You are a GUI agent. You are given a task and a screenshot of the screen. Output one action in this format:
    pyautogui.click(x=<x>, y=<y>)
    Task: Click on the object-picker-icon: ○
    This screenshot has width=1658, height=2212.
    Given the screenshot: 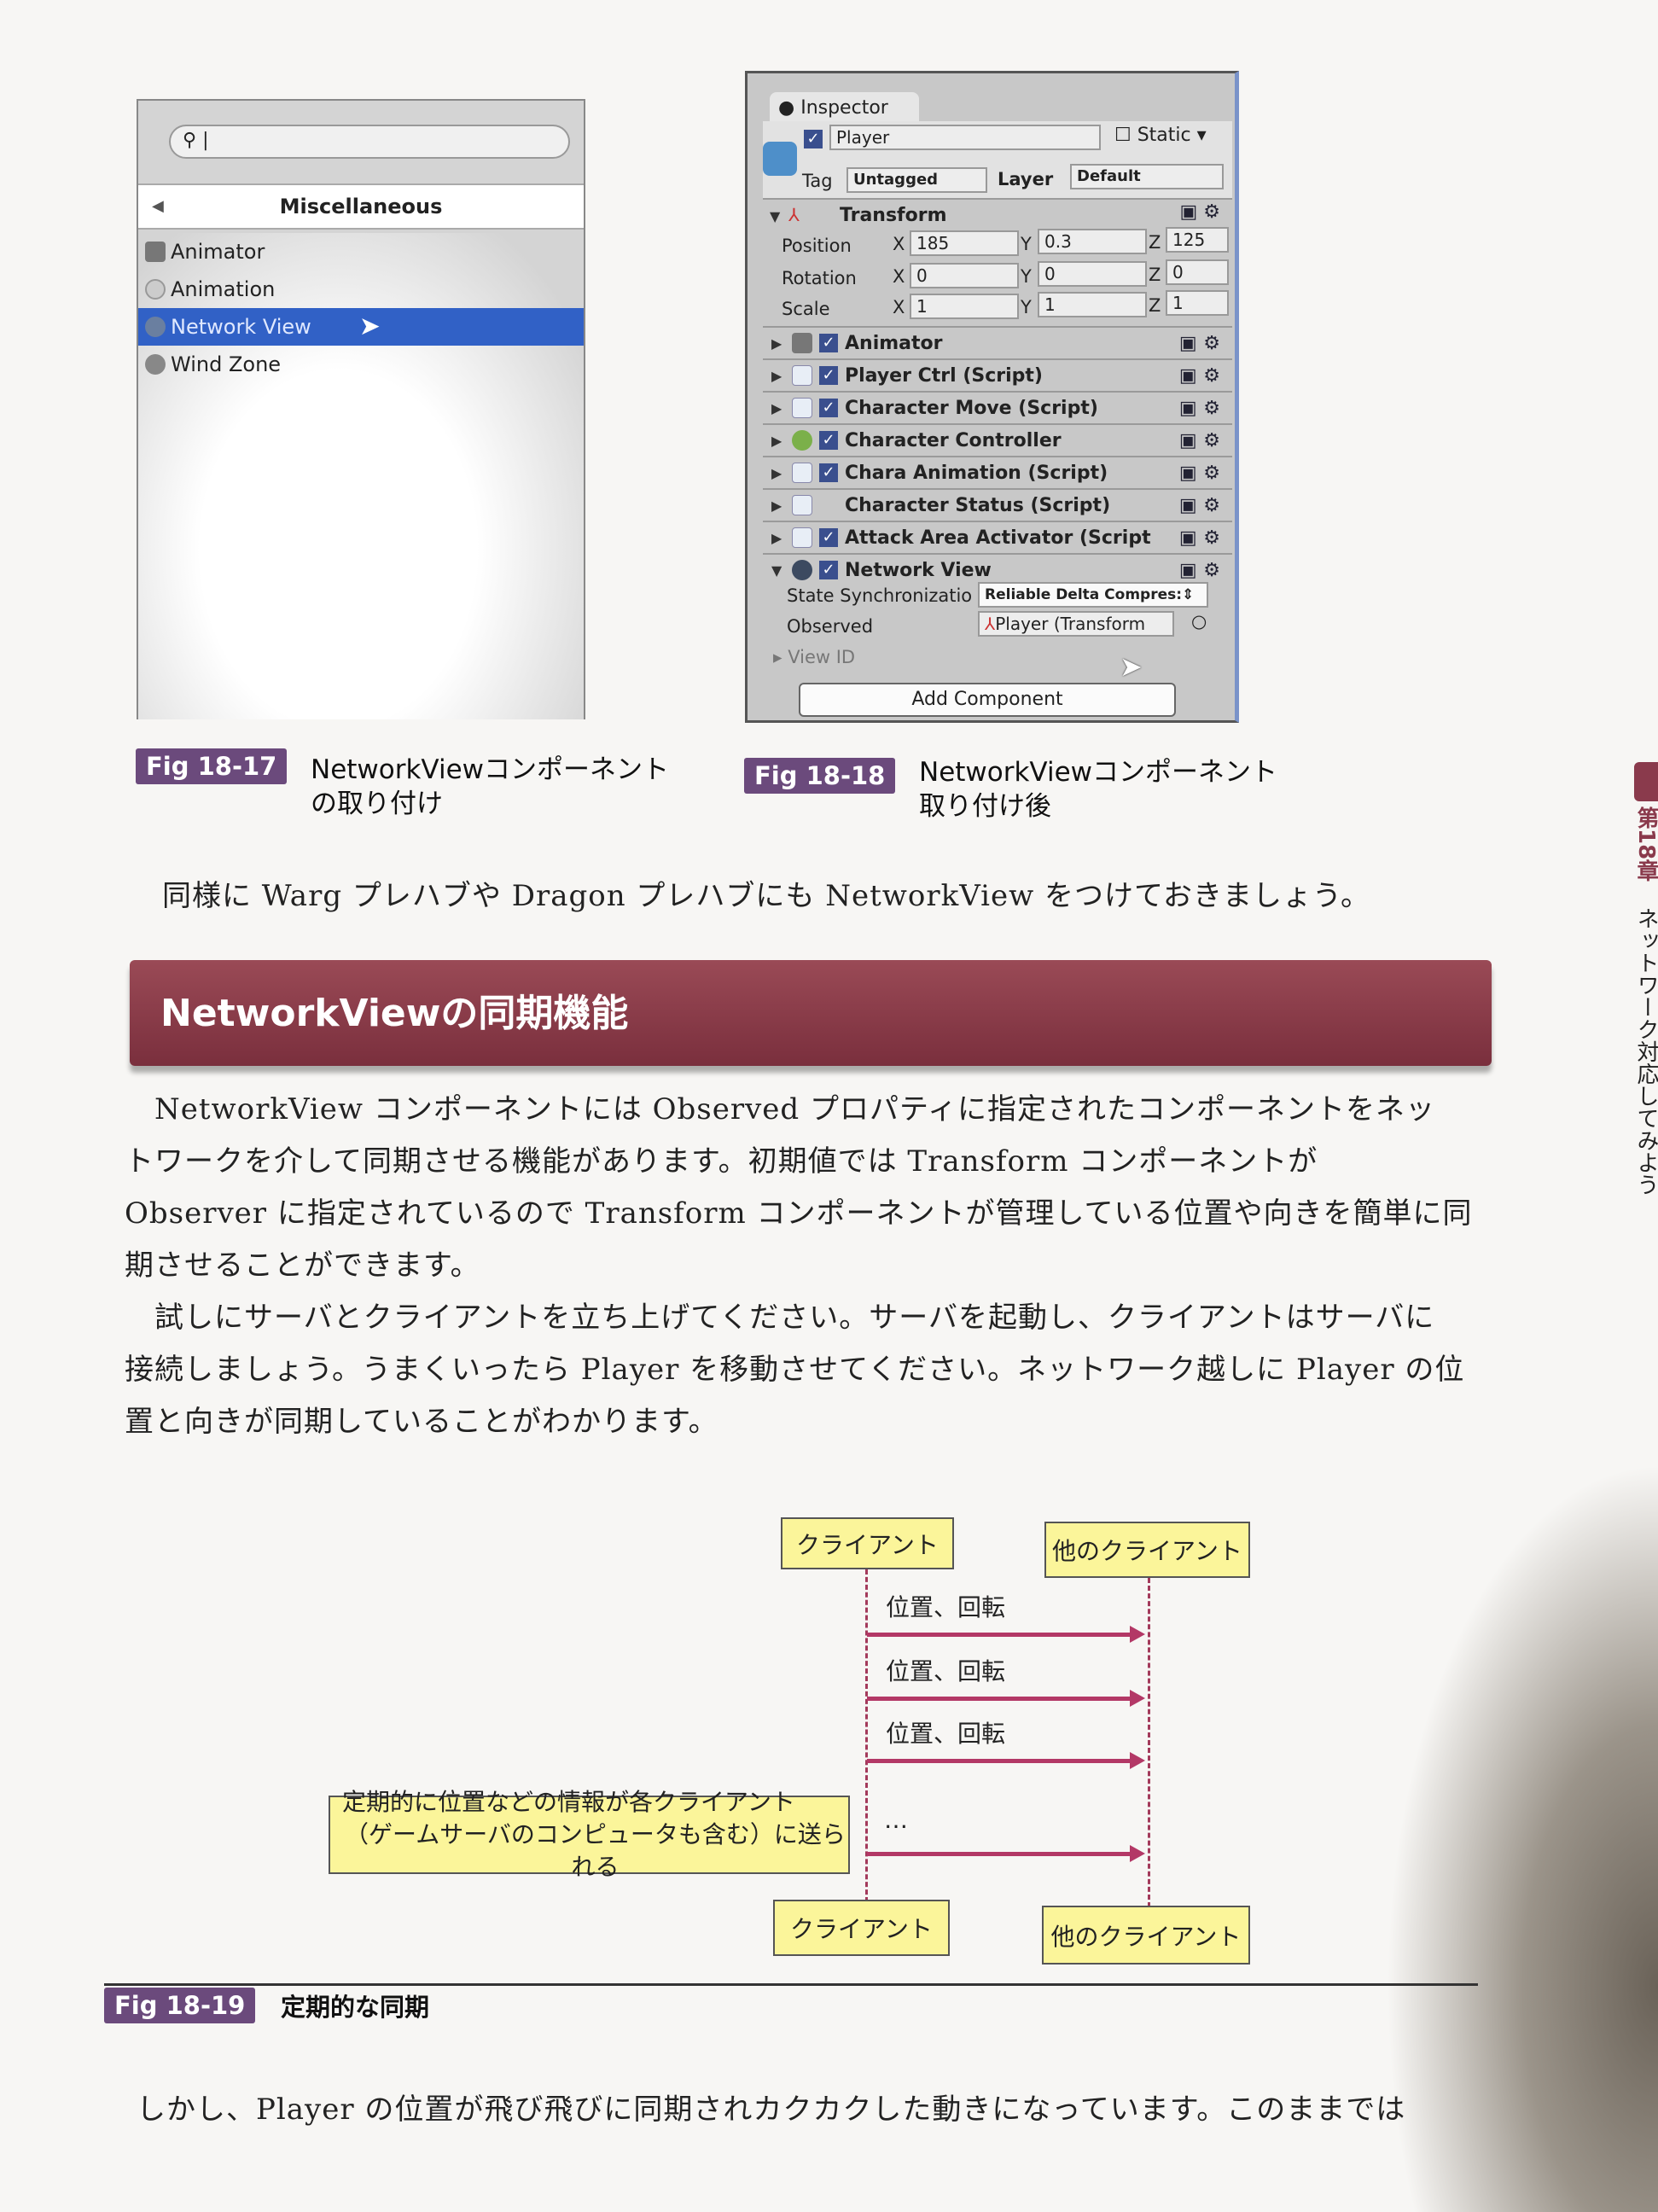 What is the action you would take?
    pyautogui.click(x=1199, y=621)
    